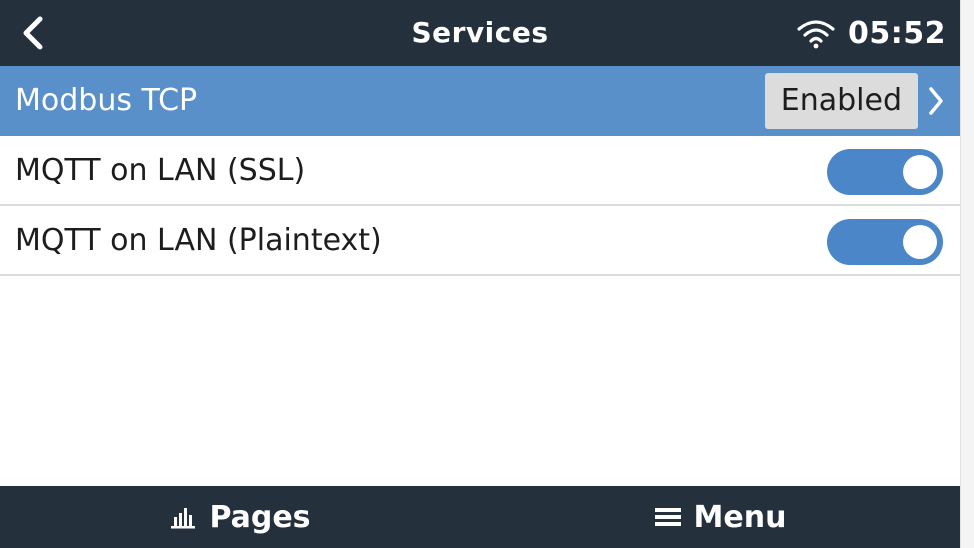  Describe the element at coordinates (967, 274) in the screenshot. I see `screen-edge` at that location.